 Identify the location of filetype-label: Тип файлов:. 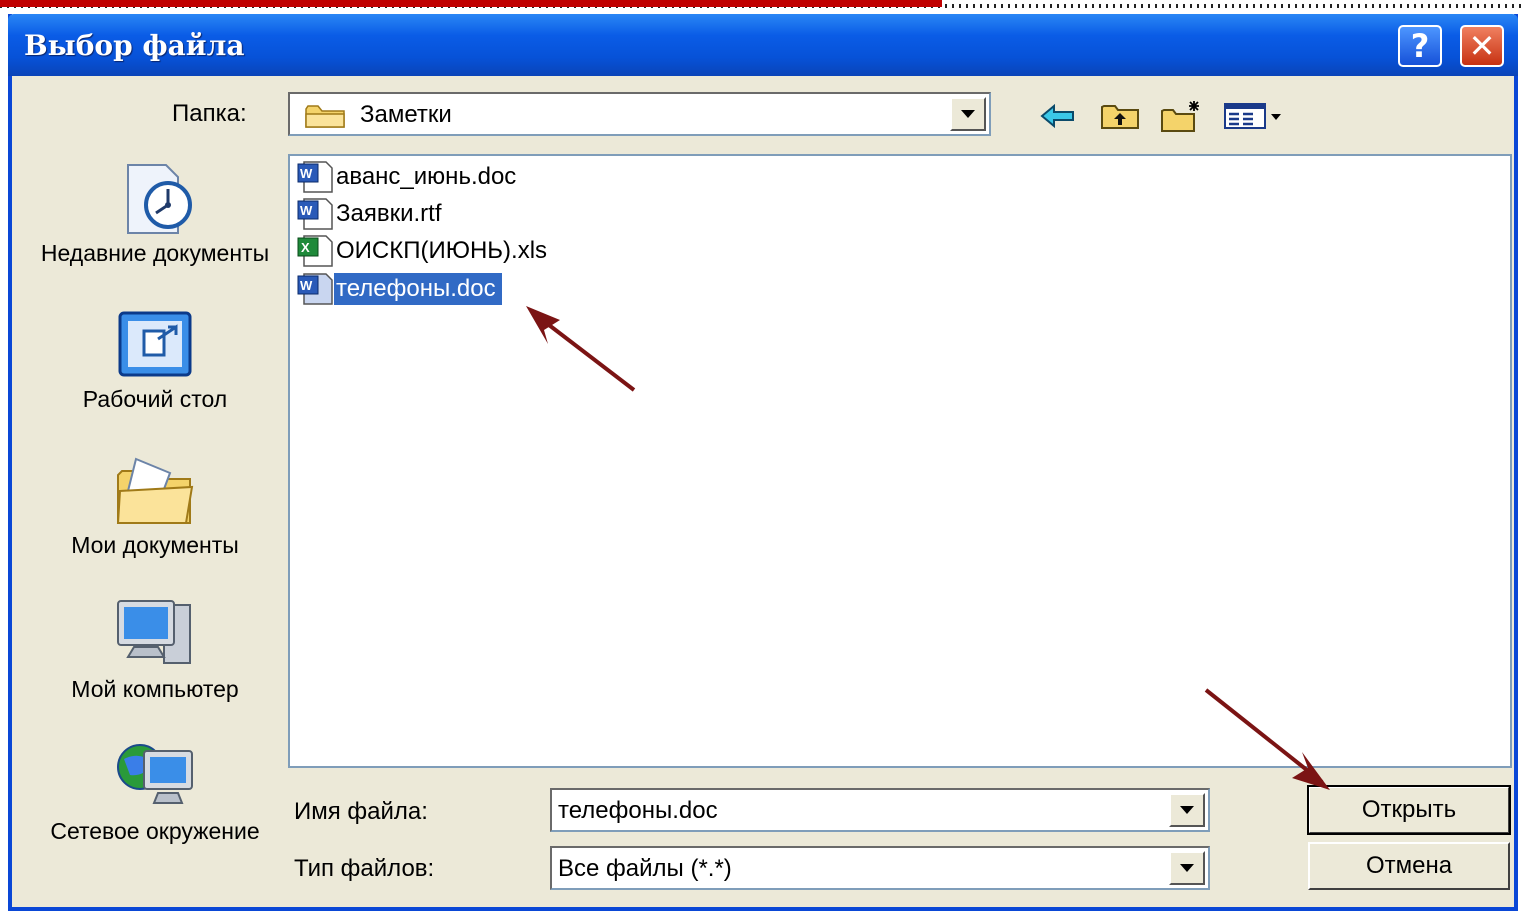
(364, 868).